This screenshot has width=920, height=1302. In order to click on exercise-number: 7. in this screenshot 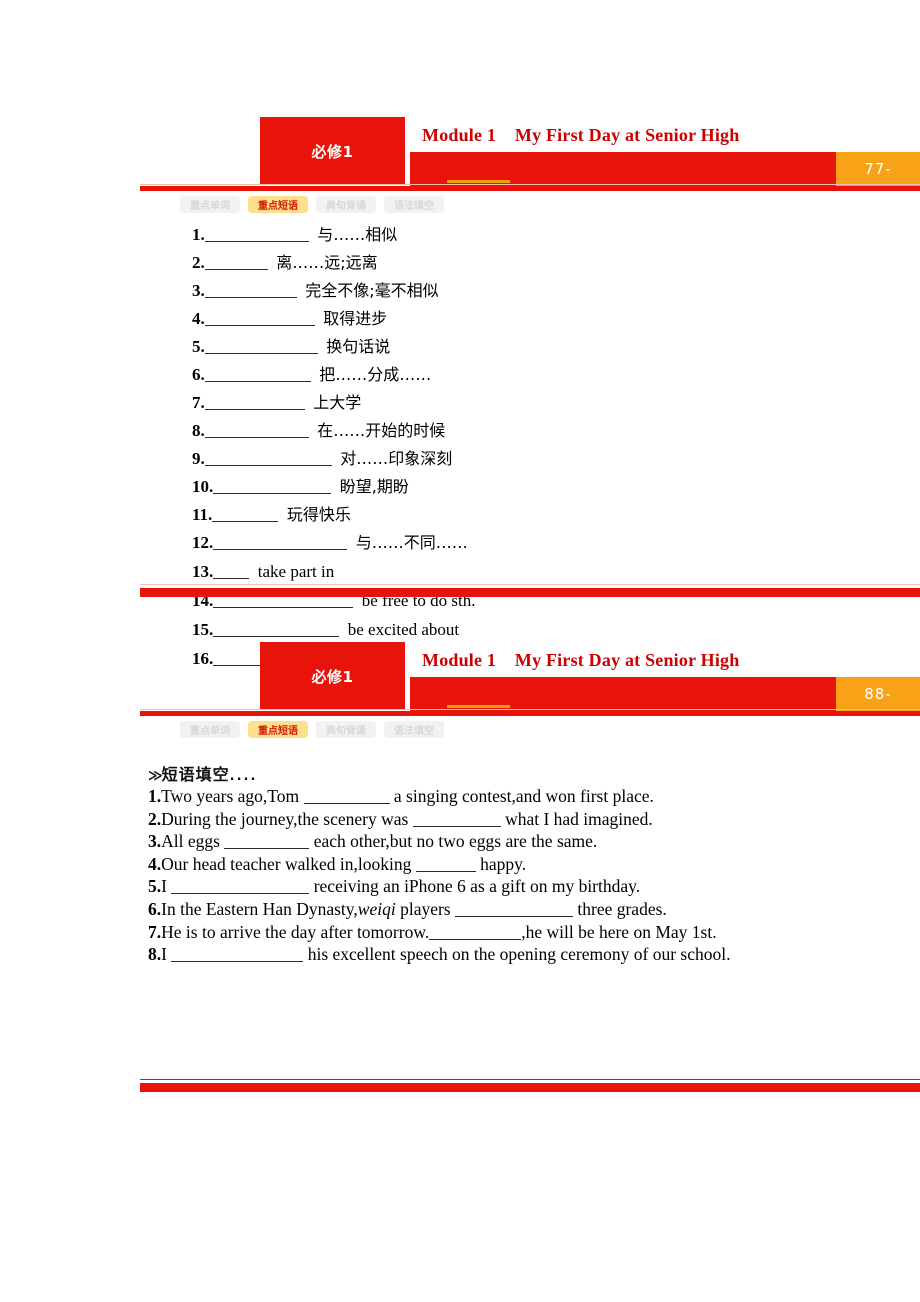, I will do `click(155, 931)`.